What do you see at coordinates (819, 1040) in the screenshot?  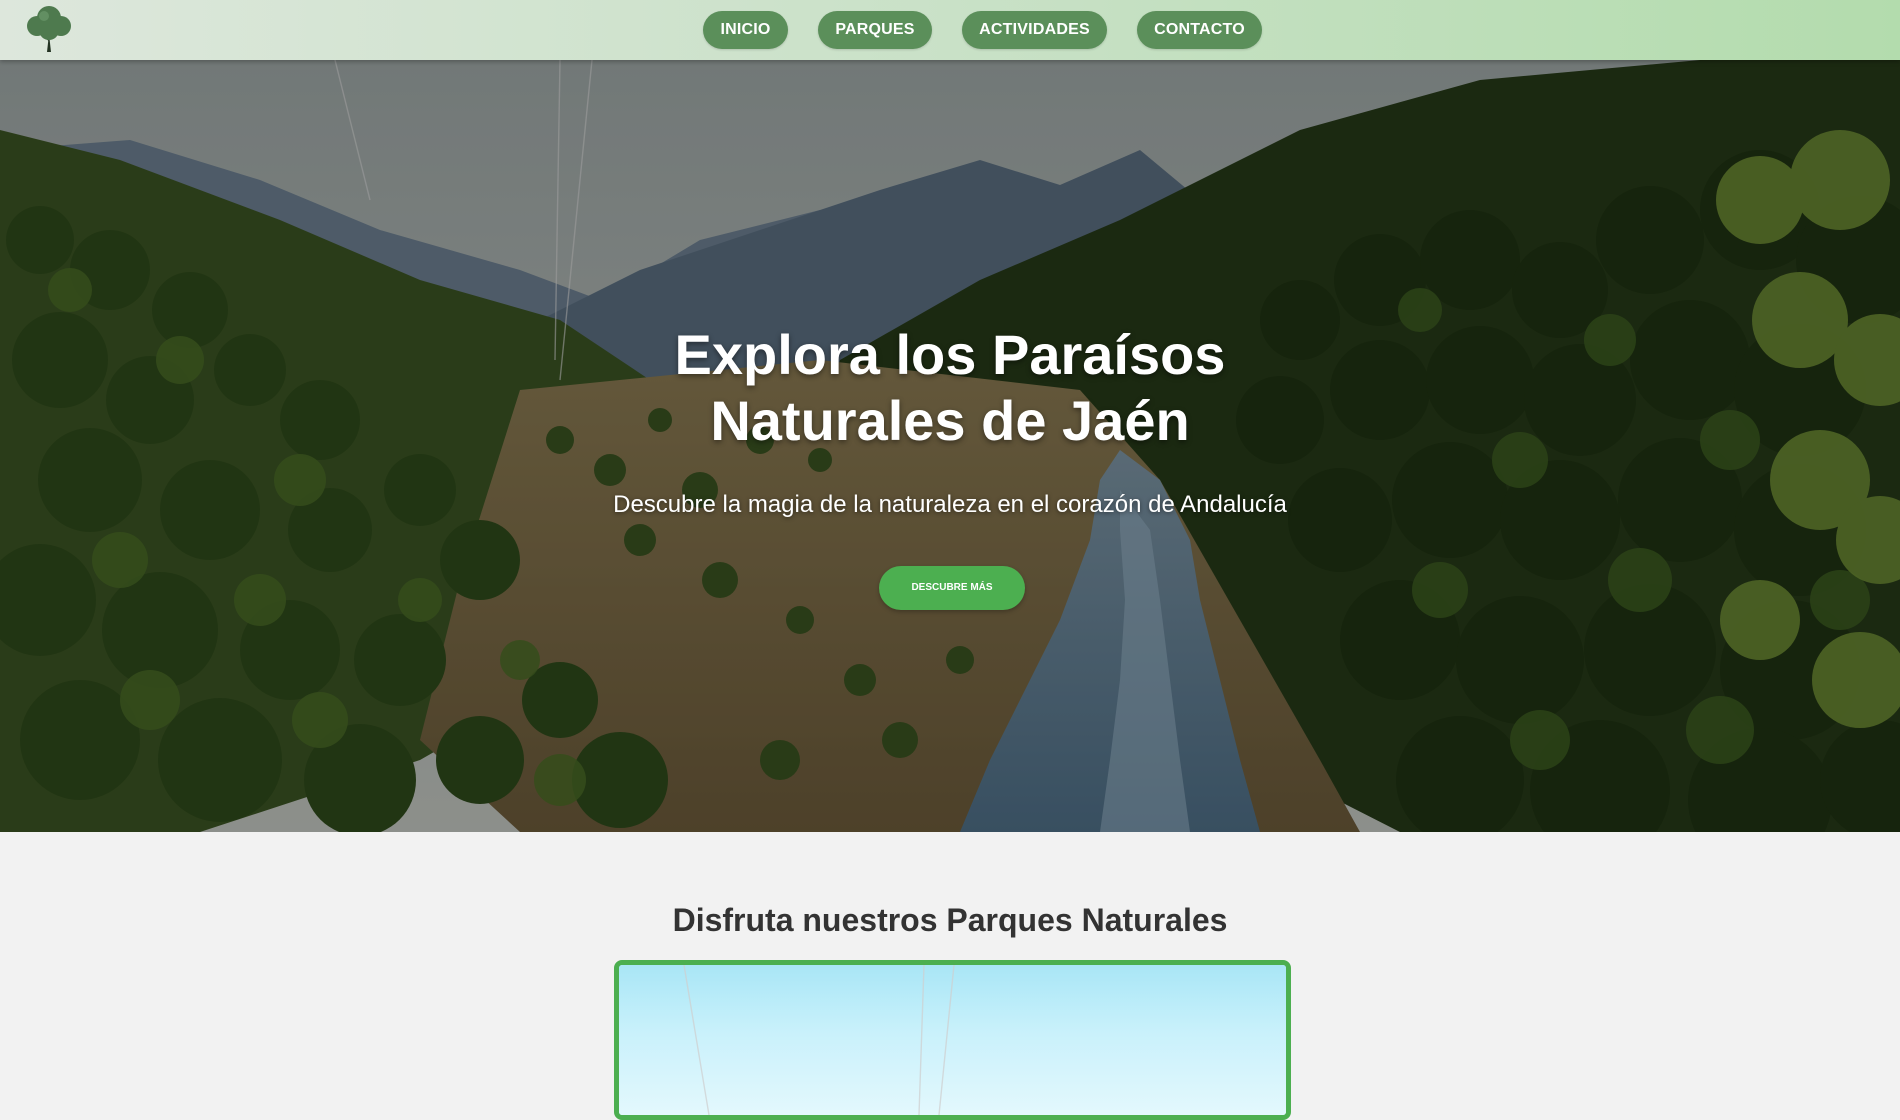 I see `park-card-power-lines` at bounding box center [819, 1040].